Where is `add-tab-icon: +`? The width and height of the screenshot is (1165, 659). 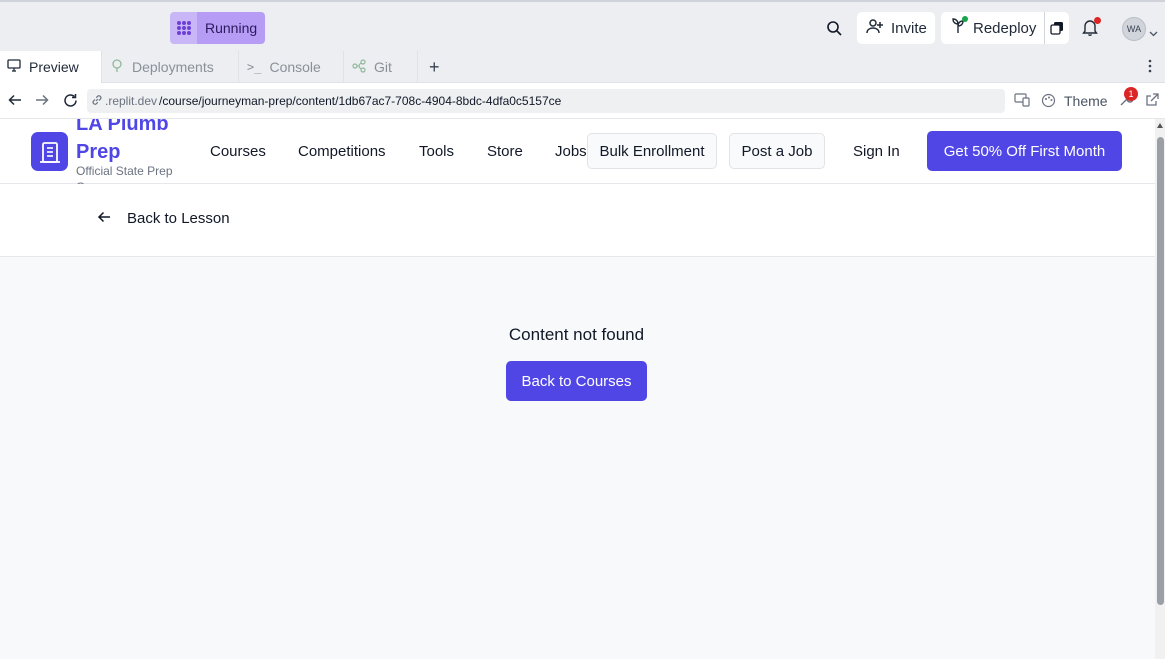 add-tab-icon: + is located at coordinates (434, 67).